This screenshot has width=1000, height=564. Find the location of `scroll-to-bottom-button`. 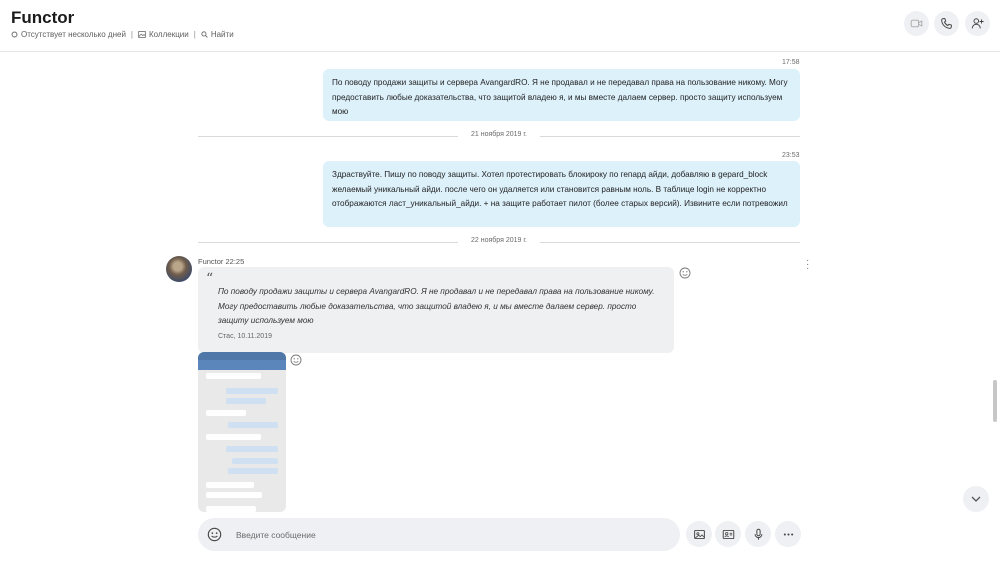

scroll-to-bottom-button is located at coordinates (976, 499).